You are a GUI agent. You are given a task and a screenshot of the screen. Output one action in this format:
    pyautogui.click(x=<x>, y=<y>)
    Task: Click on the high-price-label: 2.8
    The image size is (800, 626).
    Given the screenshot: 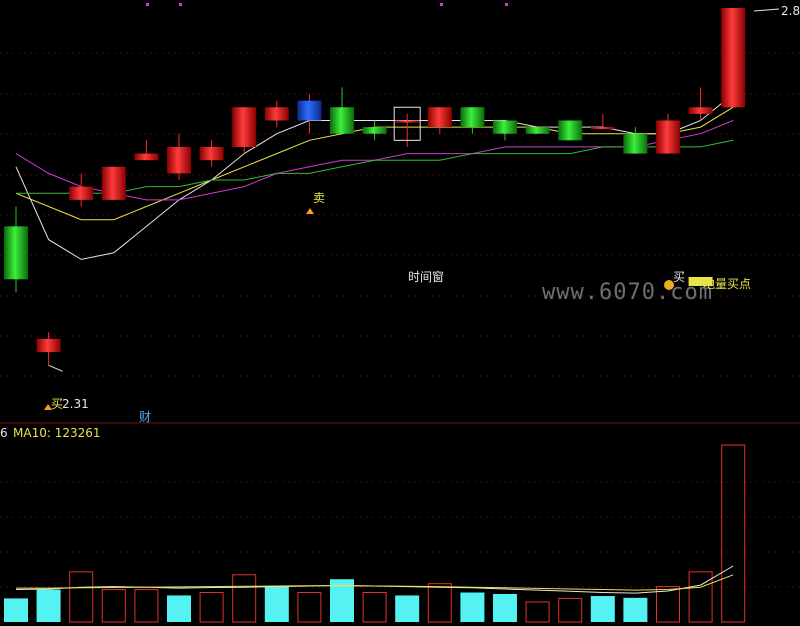 What is the action you would take?
    pyautogui.click(x=790, y=11)
    